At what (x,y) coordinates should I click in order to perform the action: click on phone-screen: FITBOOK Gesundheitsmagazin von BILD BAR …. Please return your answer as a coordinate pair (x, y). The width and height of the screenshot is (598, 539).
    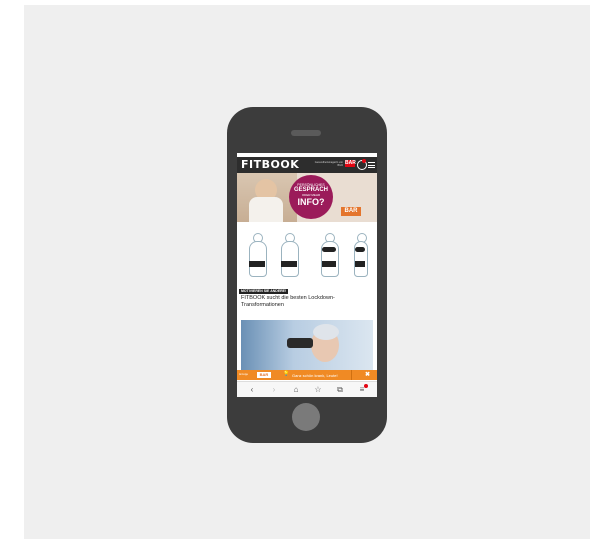
    Looking at the image, I should click on (307, 275).